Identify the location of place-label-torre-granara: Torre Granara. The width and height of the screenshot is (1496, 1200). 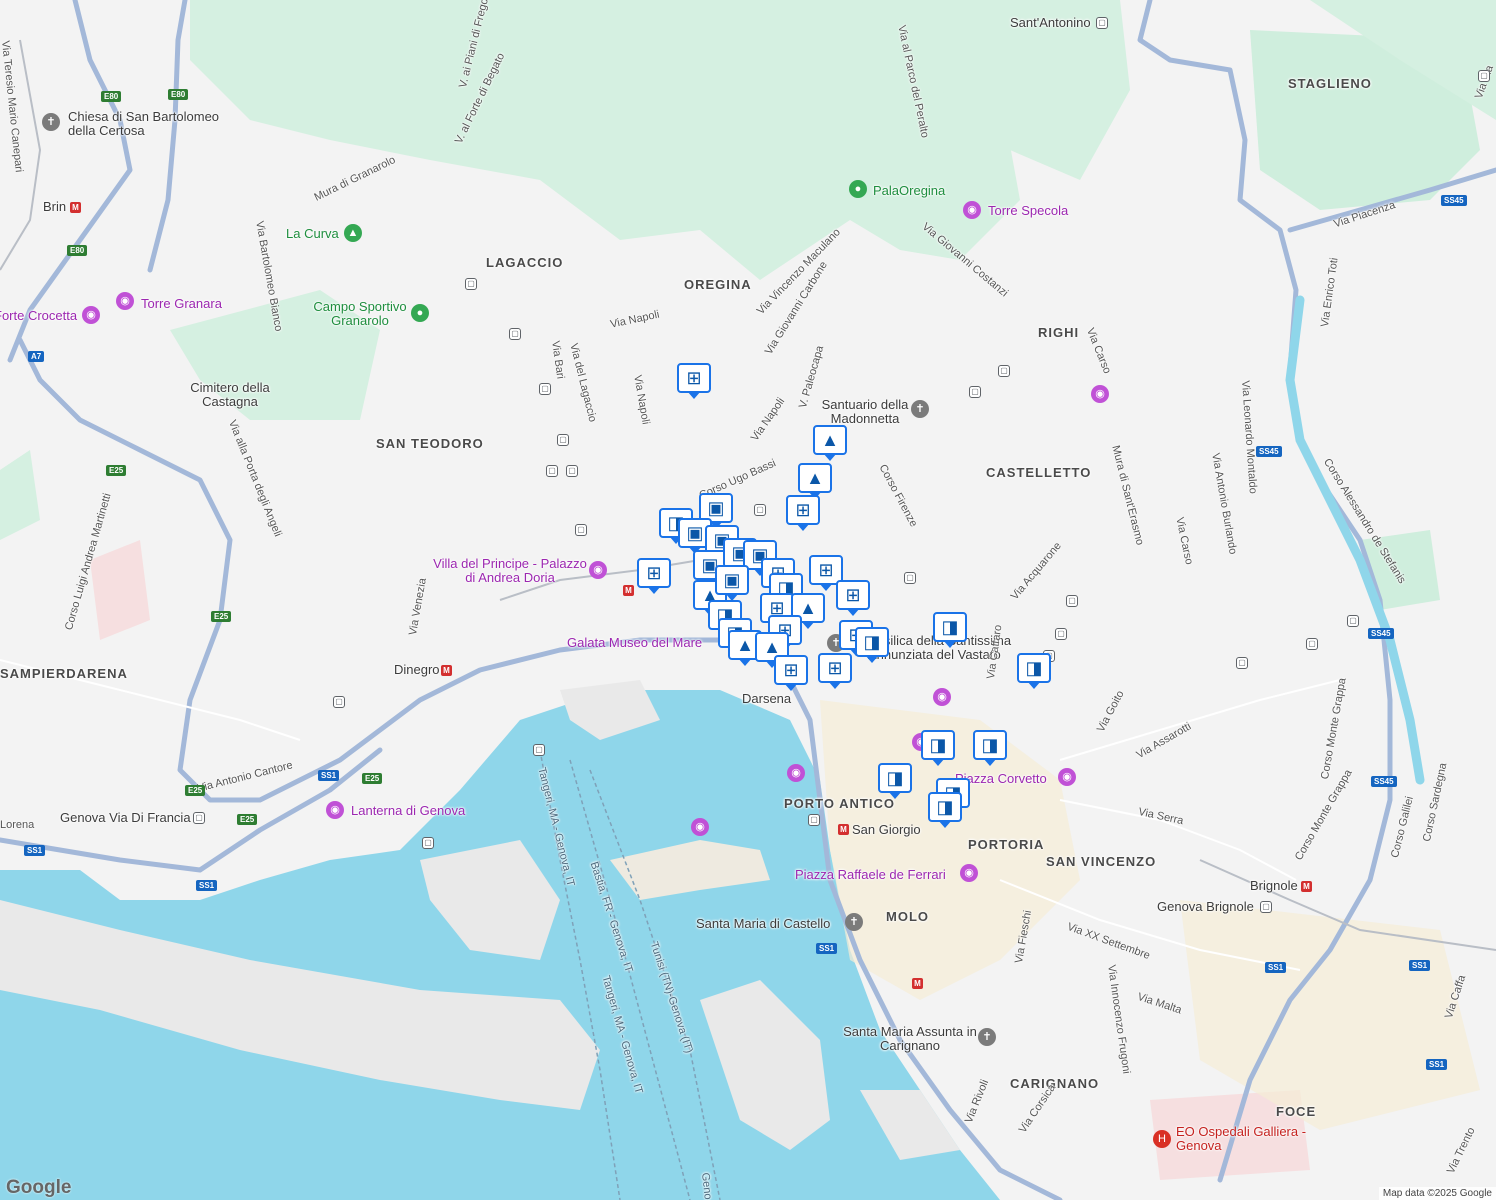
(181, 304).